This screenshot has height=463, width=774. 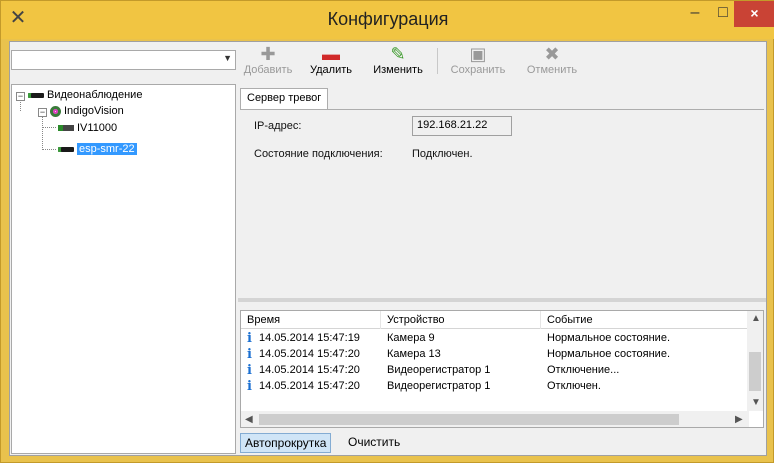 I want to click on tree-node-server: IndigoVision, so click(x=87, y=111).